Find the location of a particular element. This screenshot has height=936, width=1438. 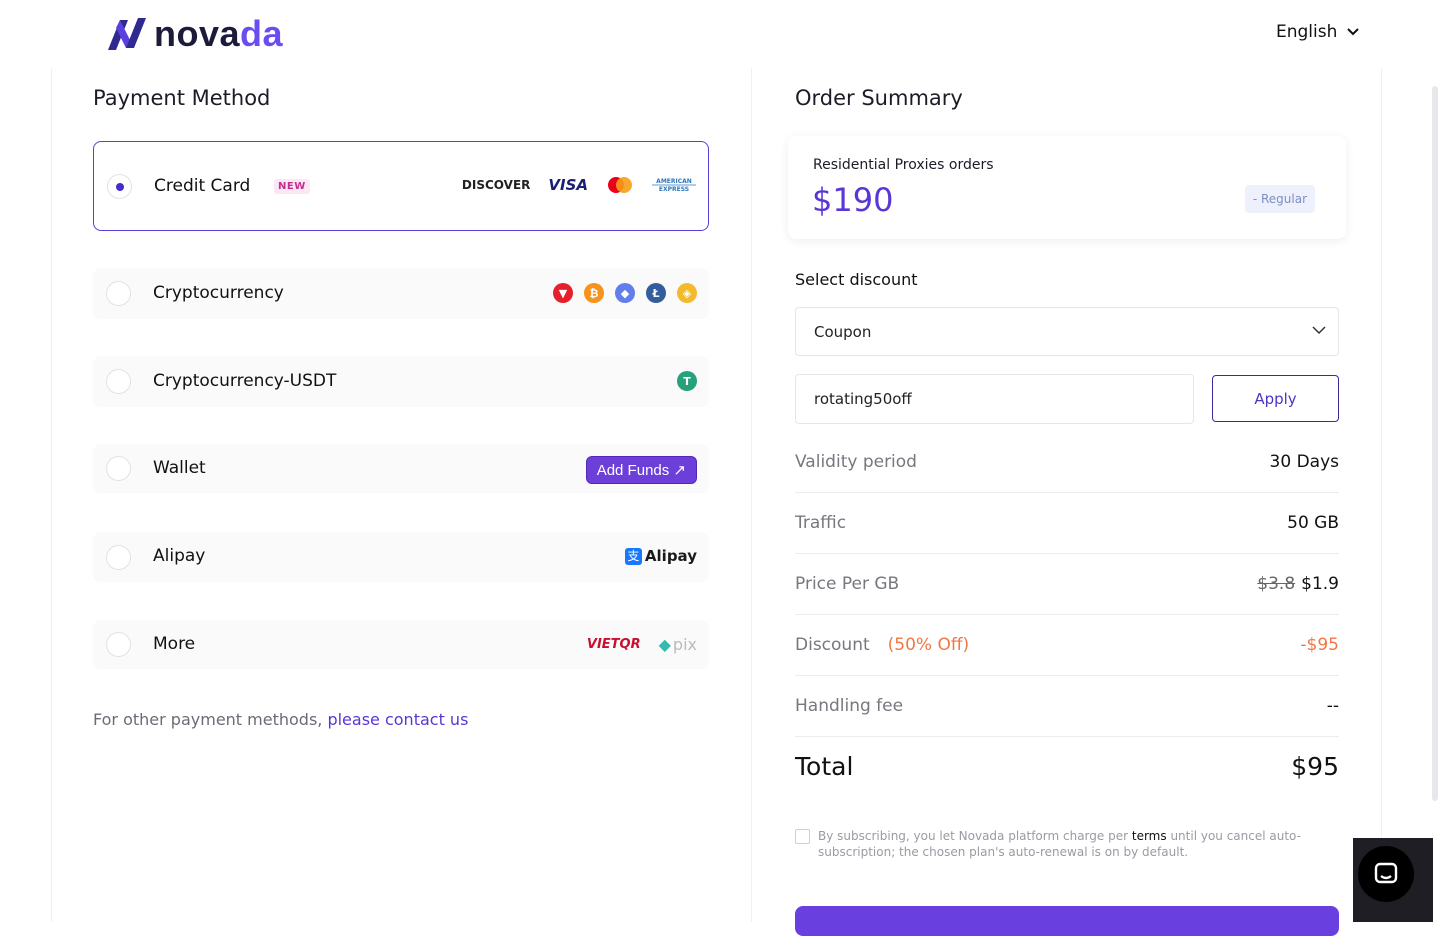

more-label: More is located at coordinates (174, 644).